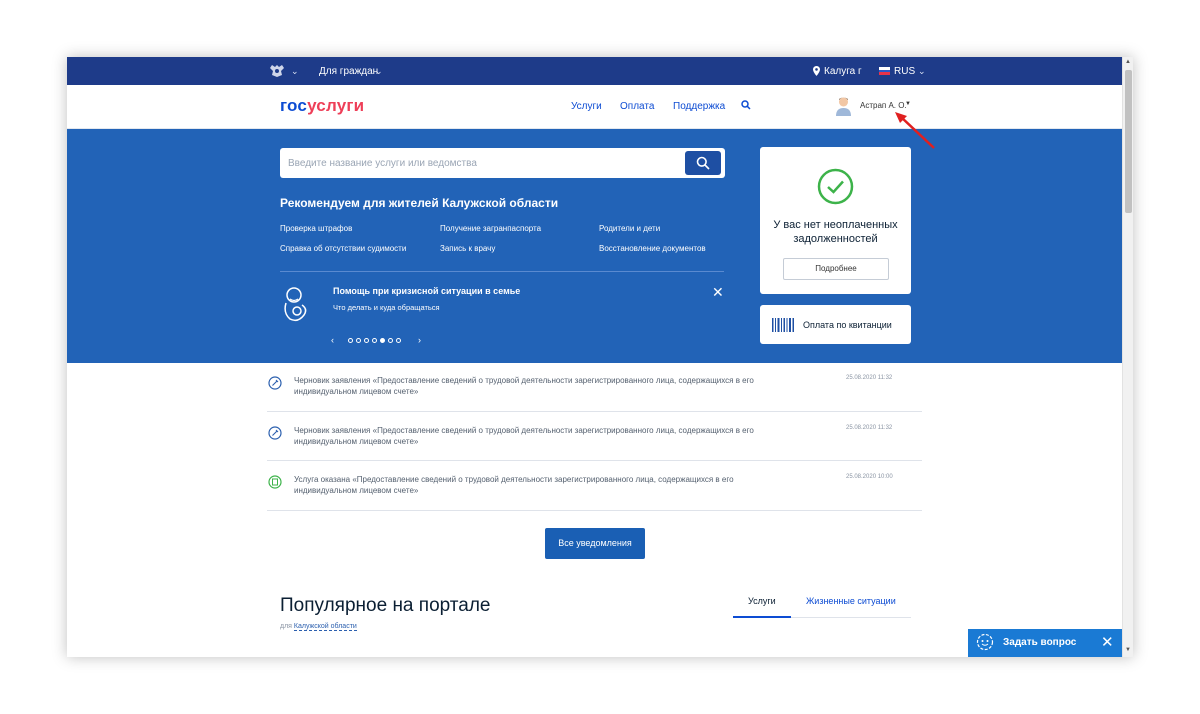 The image size is (1200, 714). I want to click on carousel-dot-active, so click(382, 340).